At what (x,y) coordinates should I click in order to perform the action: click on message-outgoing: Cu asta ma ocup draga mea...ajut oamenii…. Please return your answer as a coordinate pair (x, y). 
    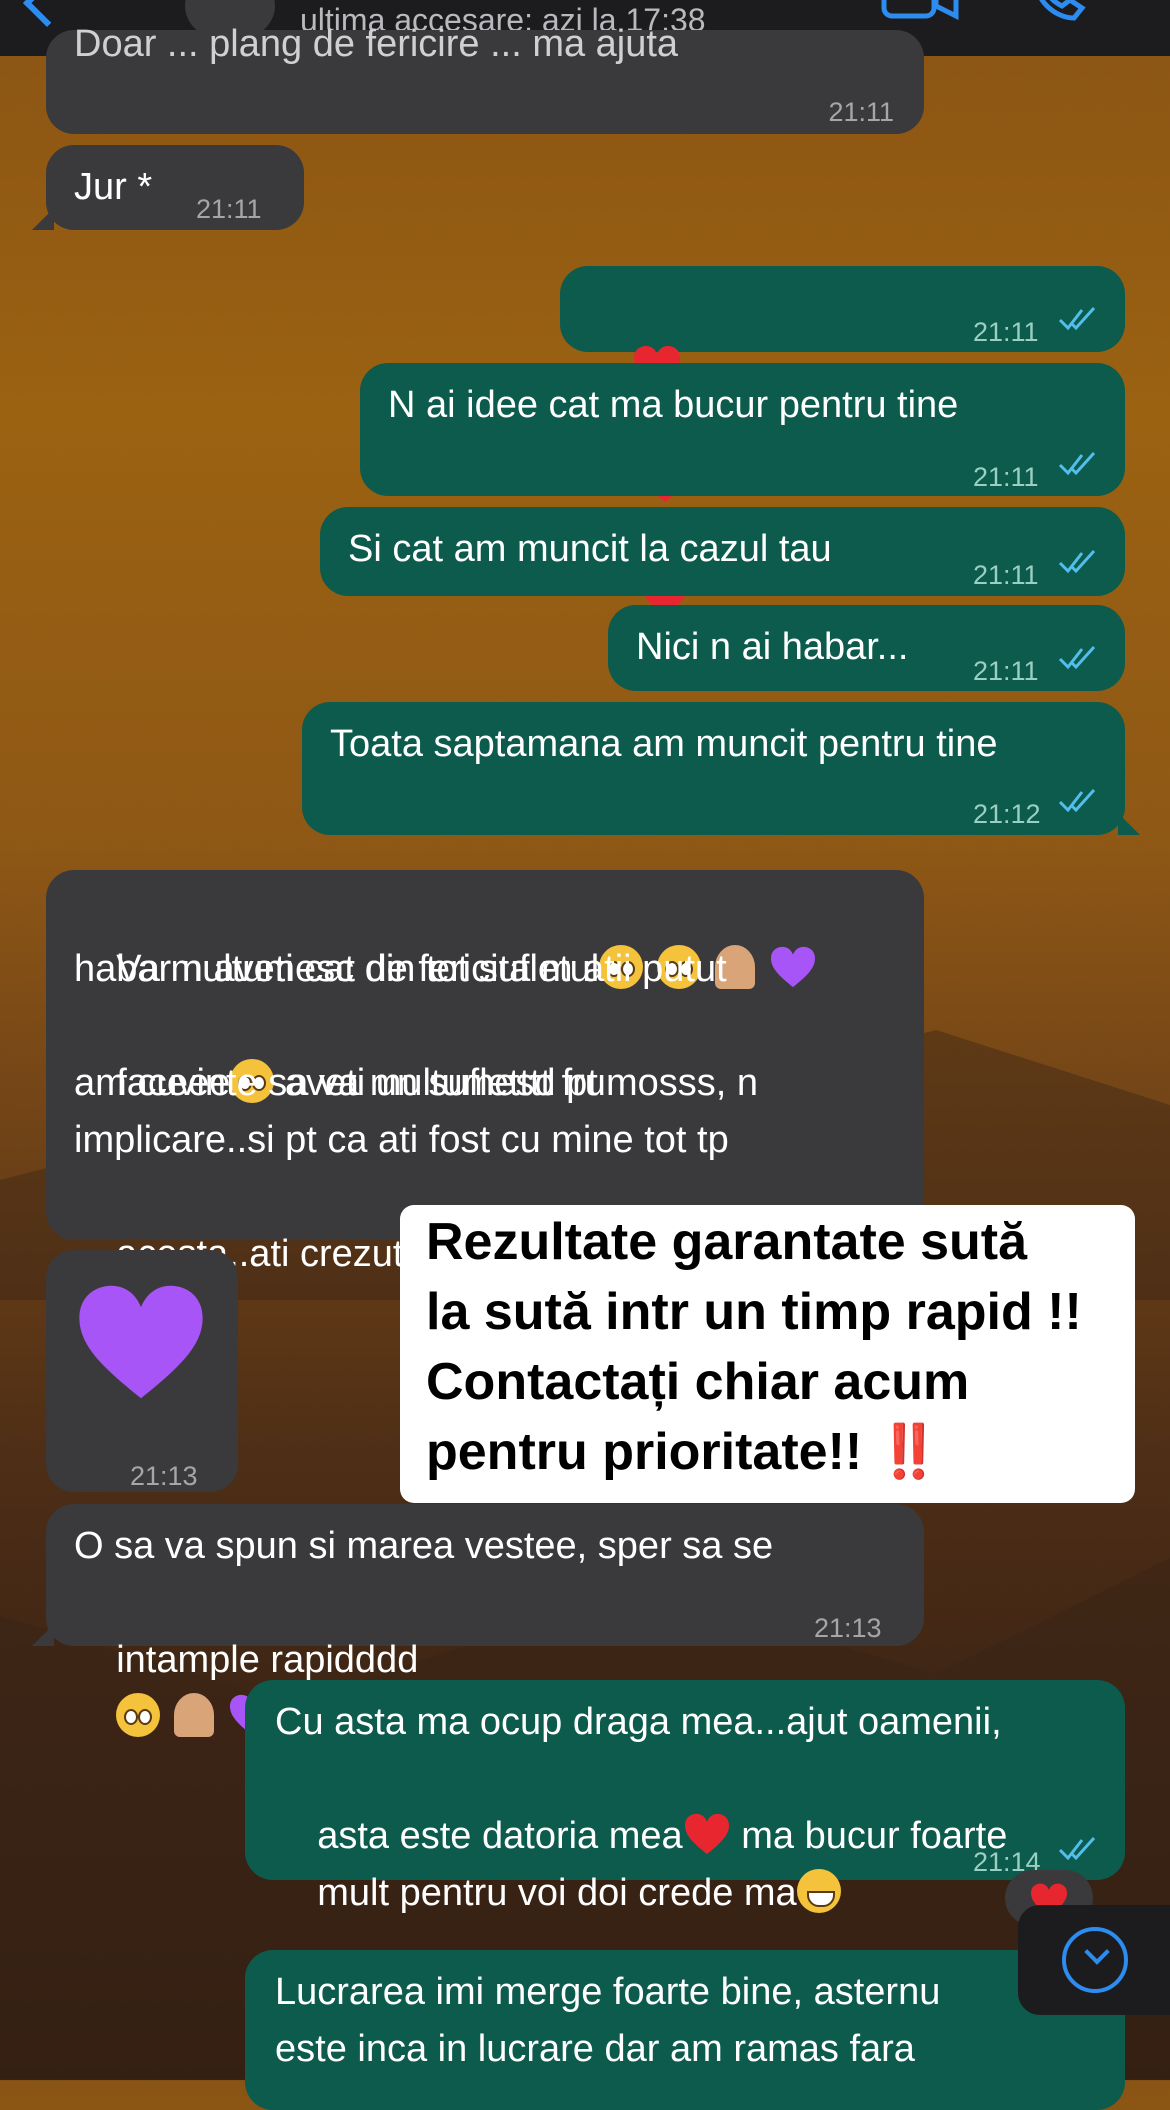
    Looking at the image, I should click on (685, 1797).